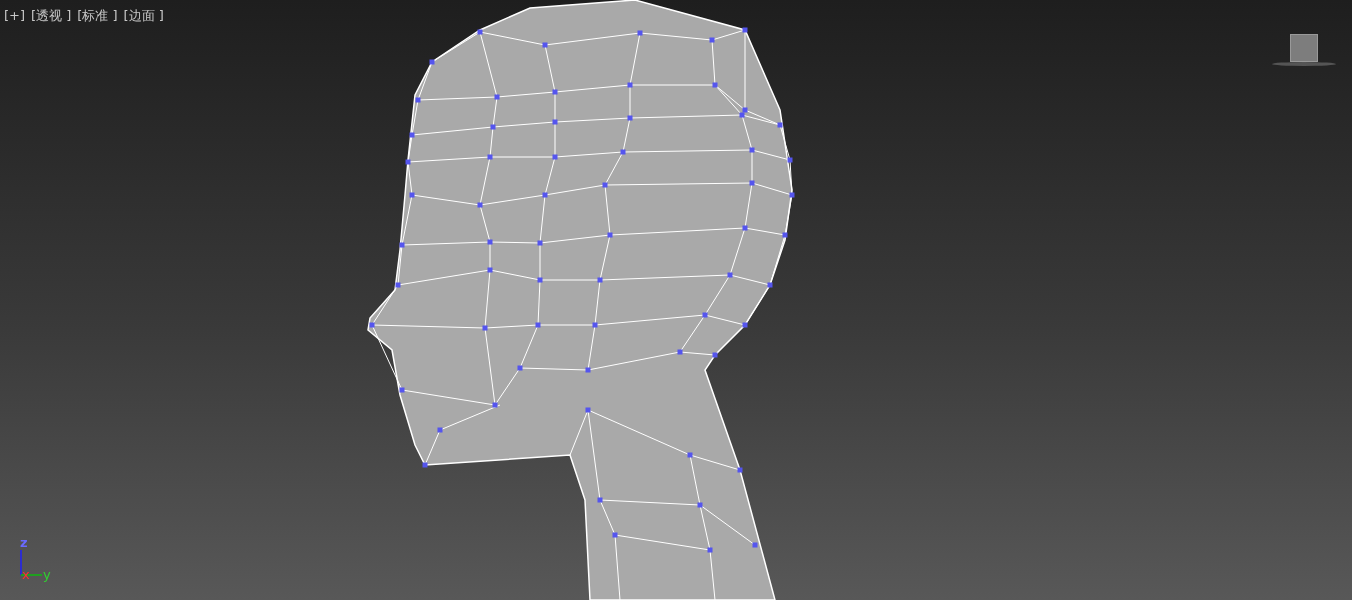 The width and height of the screenshot is (1352, 600). I want to click on axis-label: y, so click(47, 574).